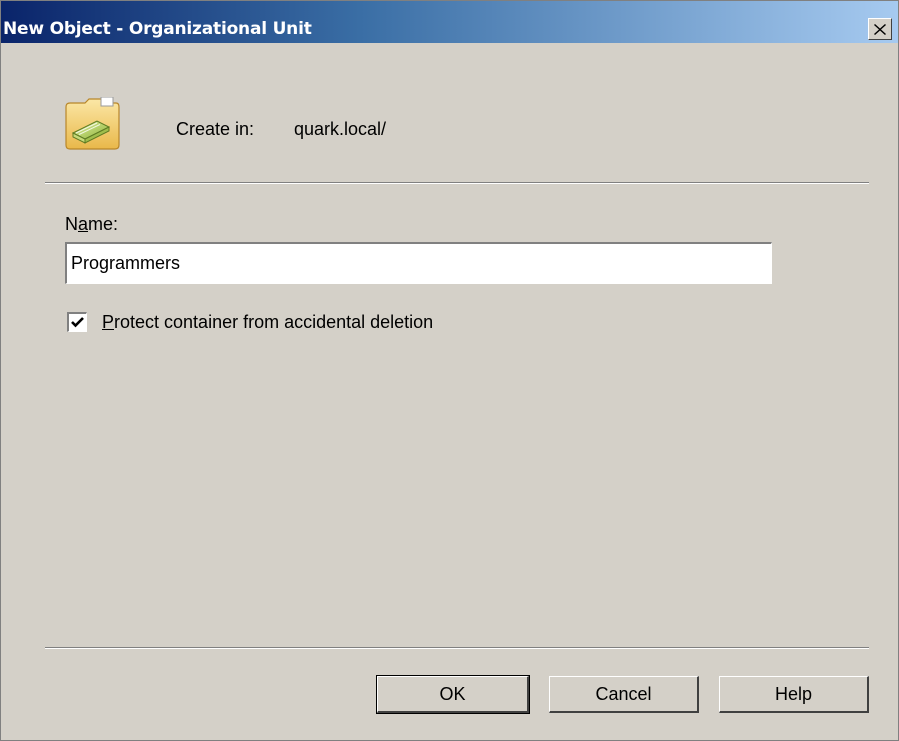 This screenshot has height=741, width=899. Describe the element at coordinates (92, 123) in the screenshot. I see `organizational-unit-folder-icon` at that location.